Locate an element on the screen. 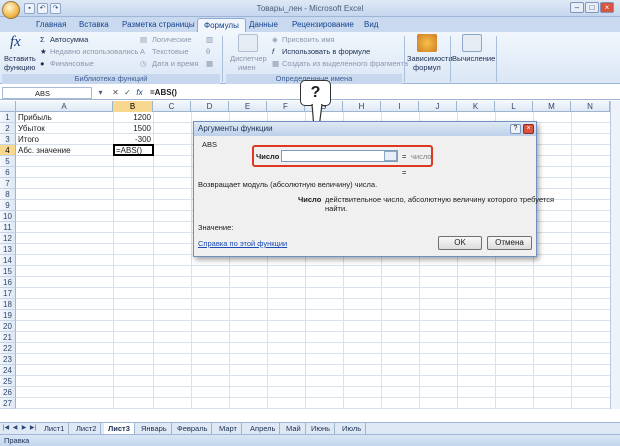 The width and height of the screenshot is (620, 446). row-header: 18 is located at coordinates (8, 304).